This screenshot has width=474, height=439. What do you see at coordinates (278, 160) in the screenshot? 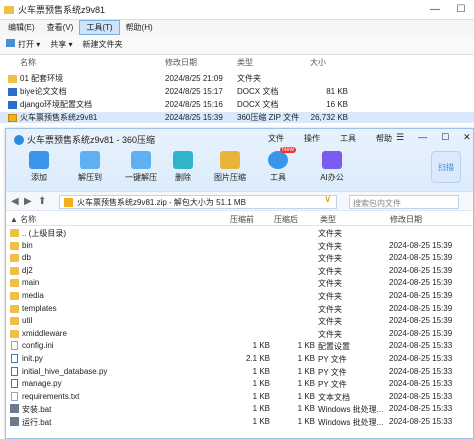
I see `tools-icon` at bounding box center [278, 160].